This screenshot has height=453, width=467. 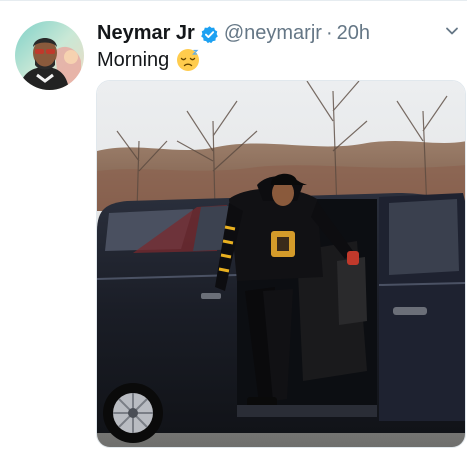 I want to click on tweet-header: Neymar Jr @neymarjr · 20h, so click(x=233, y=33).